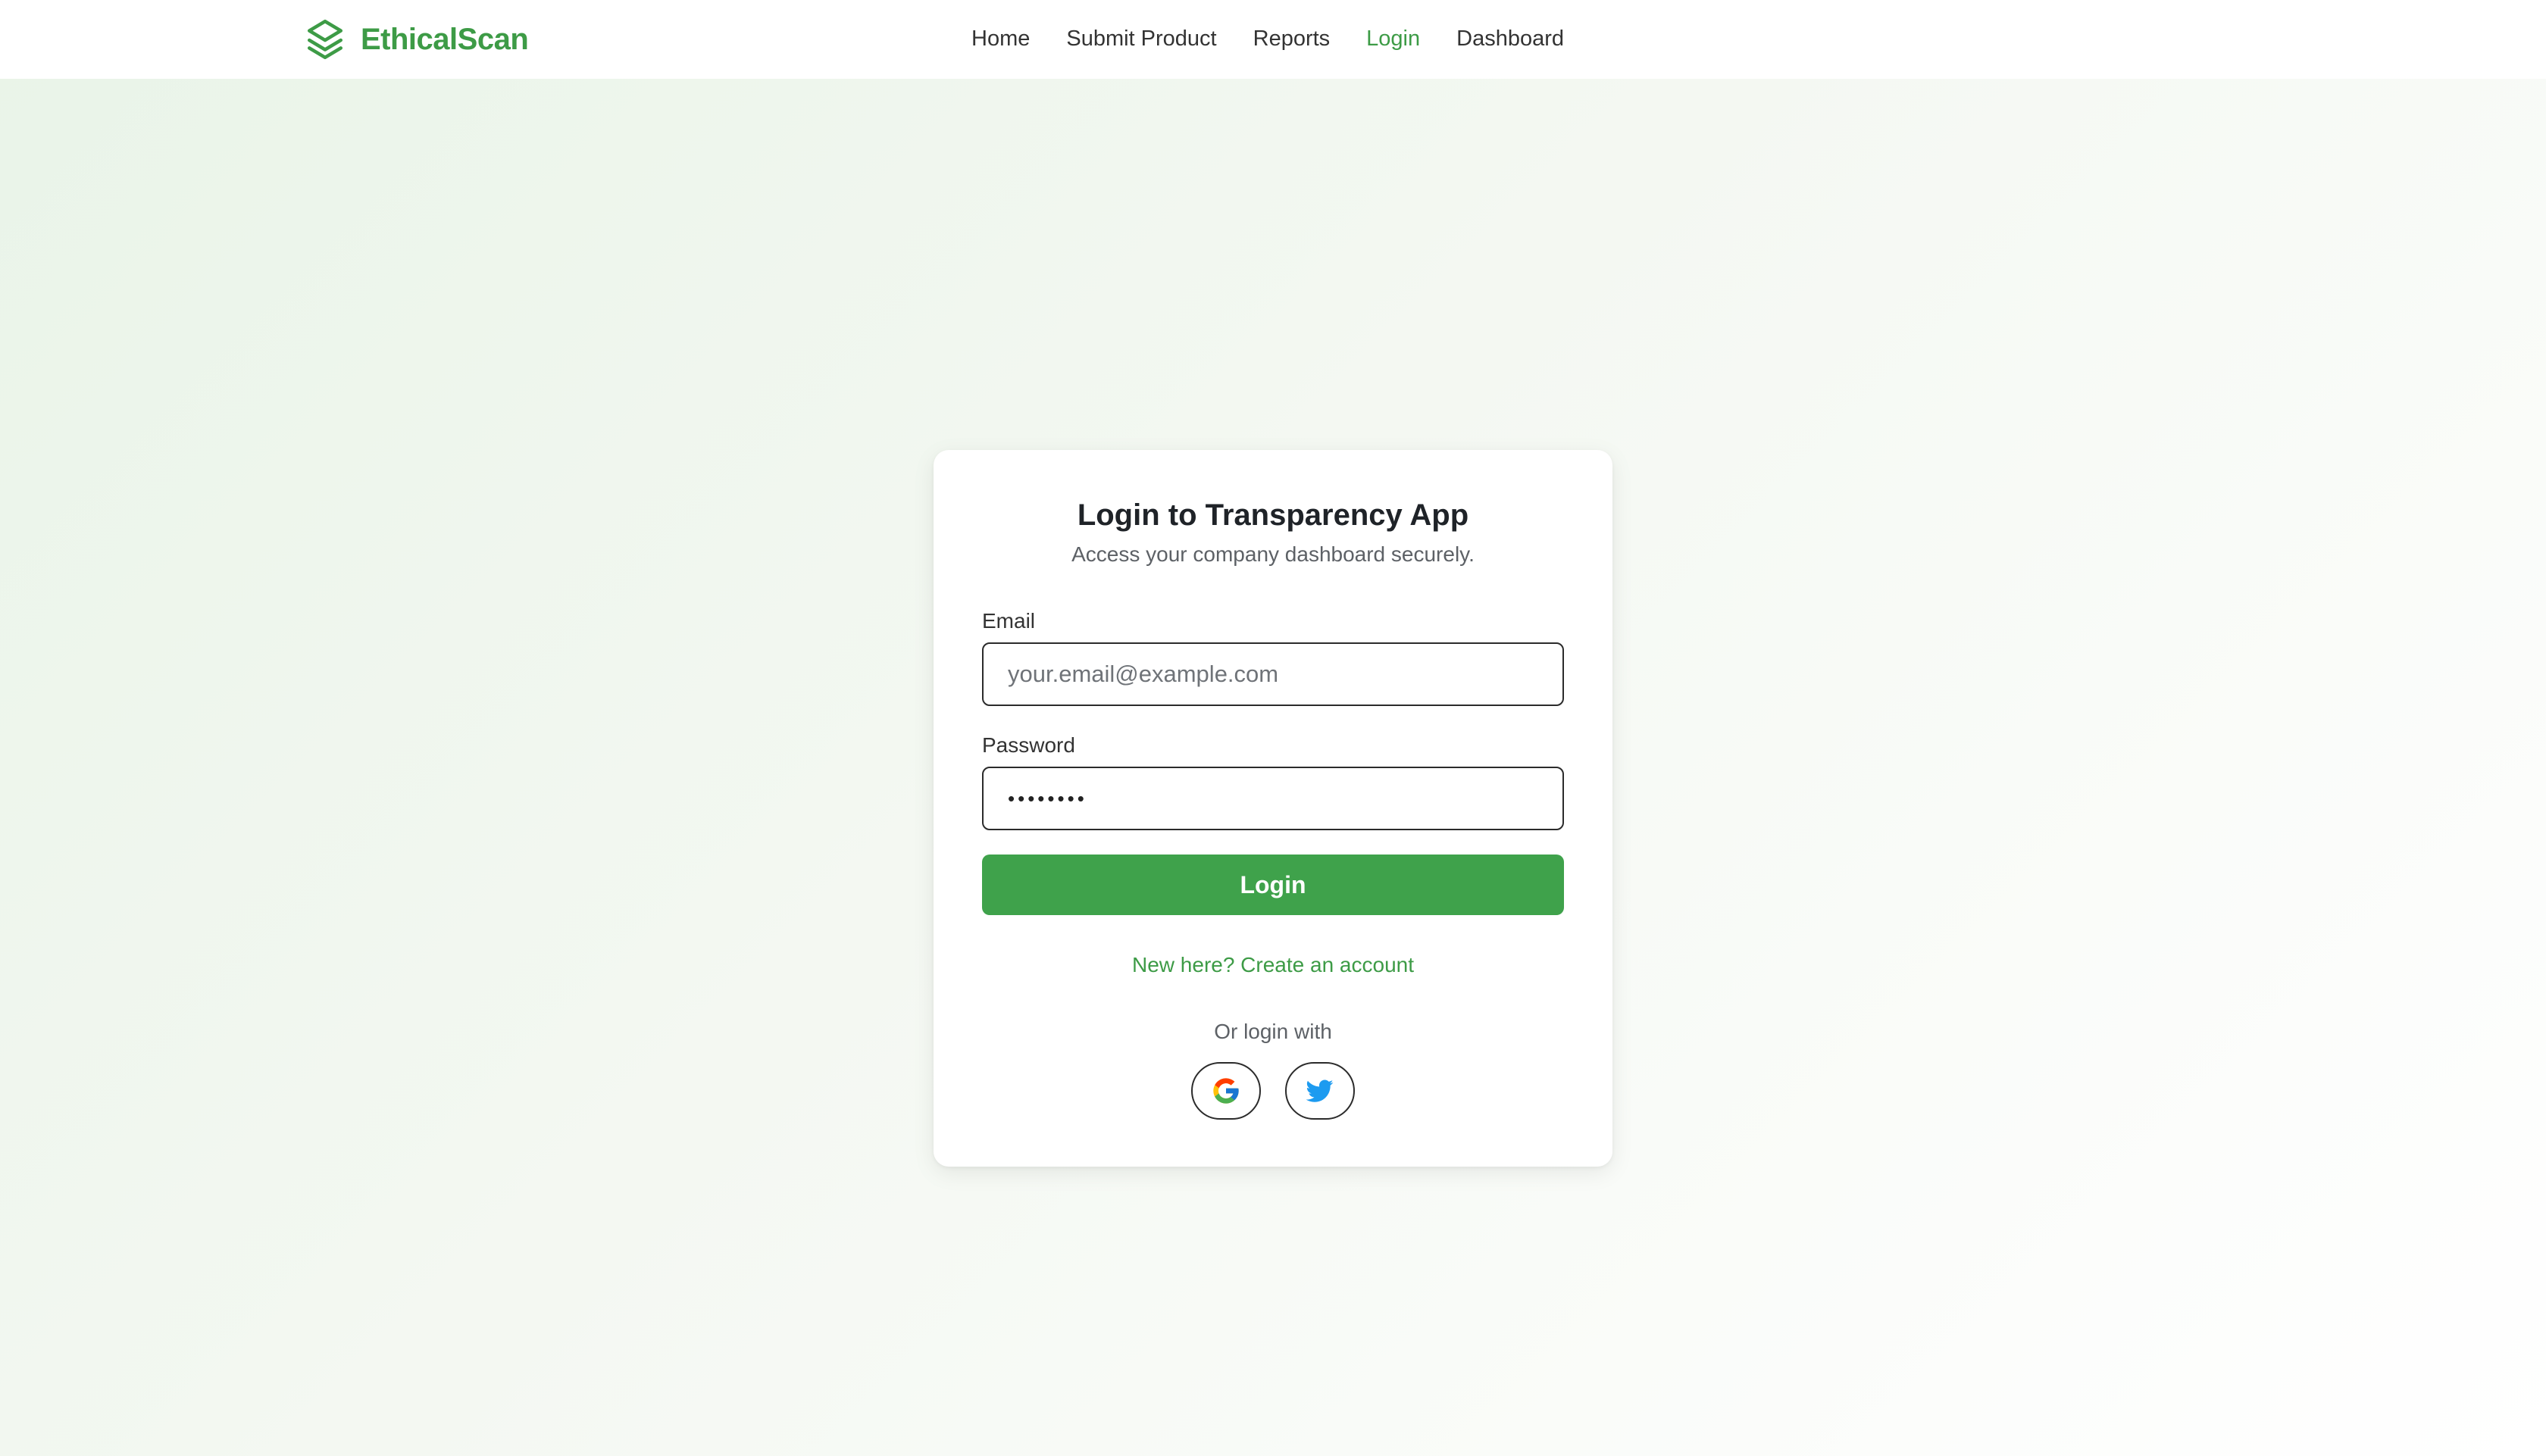 Image resolution: width=2546 pixels, height=1456 pixels. Describe the element at coordinates (1273, 965) in the screenshot. I see `create-account-link: New here? Create an account` at that location.